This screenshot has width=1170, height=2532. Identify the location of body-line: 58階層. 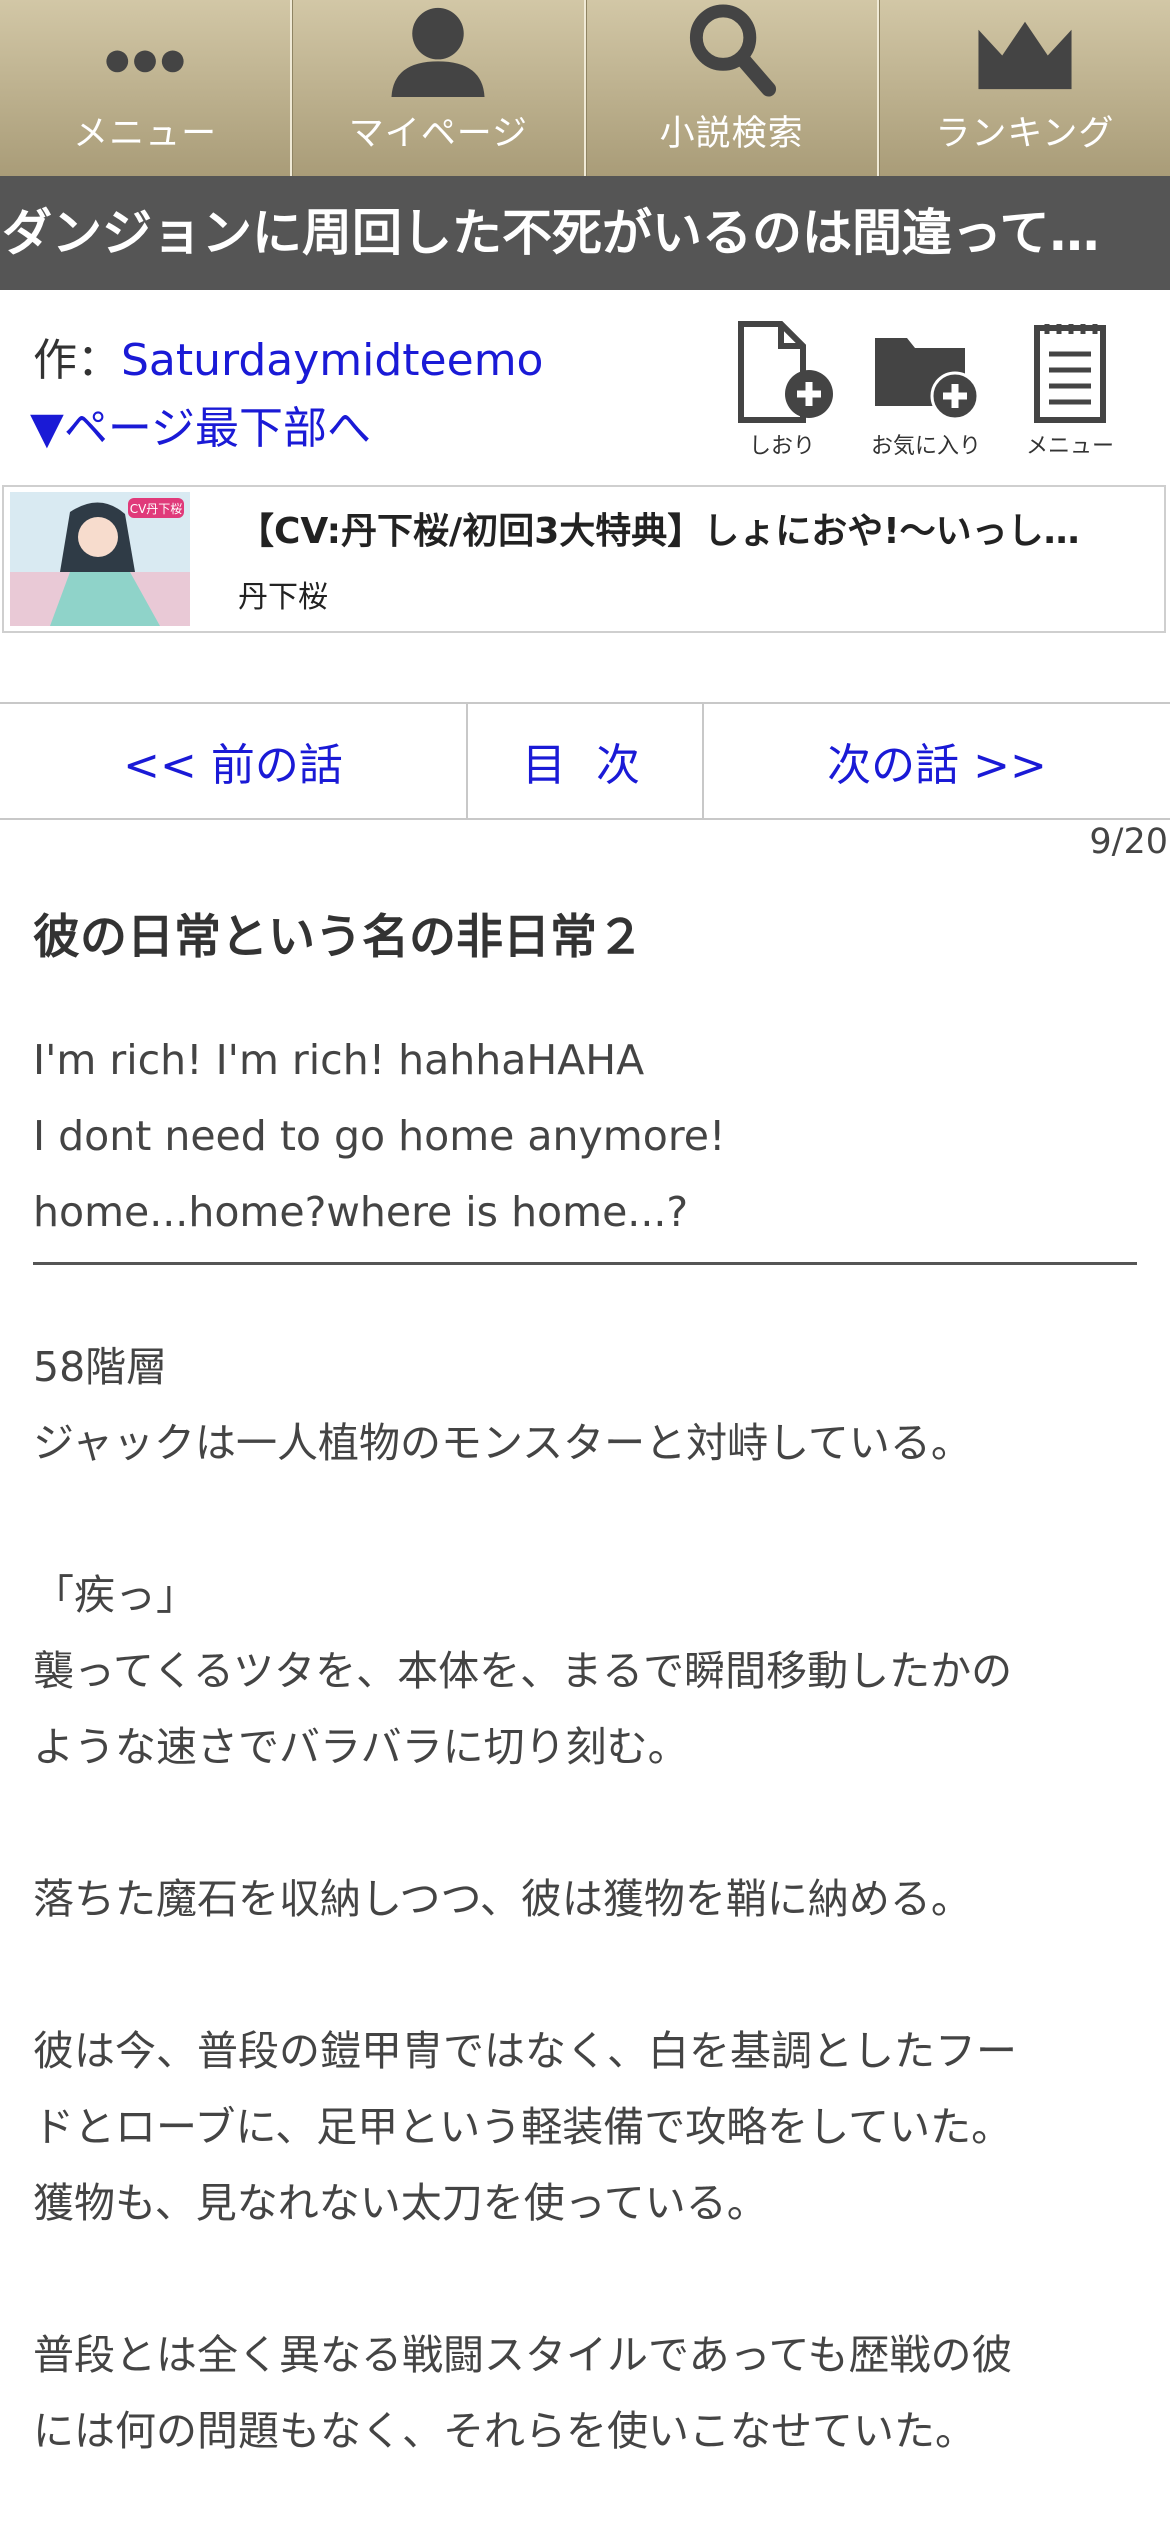
(100, 1367).